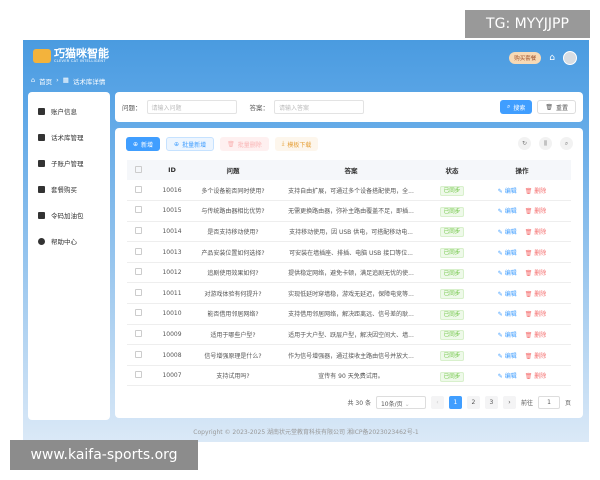 This screenshot has height=480, width=600. What do you see at coordinates (509, 402) in the screenshot?
I see `next-page-button: ›` at bounding box center [509, 402].